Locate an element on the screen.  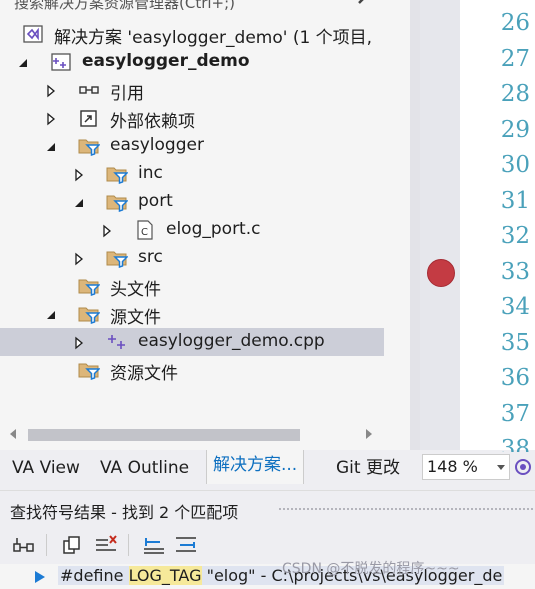
line-number-gutter: 26 27 28 29 30 31 32 33 34 35 36 37 38 is located at coordinates (497, 231).